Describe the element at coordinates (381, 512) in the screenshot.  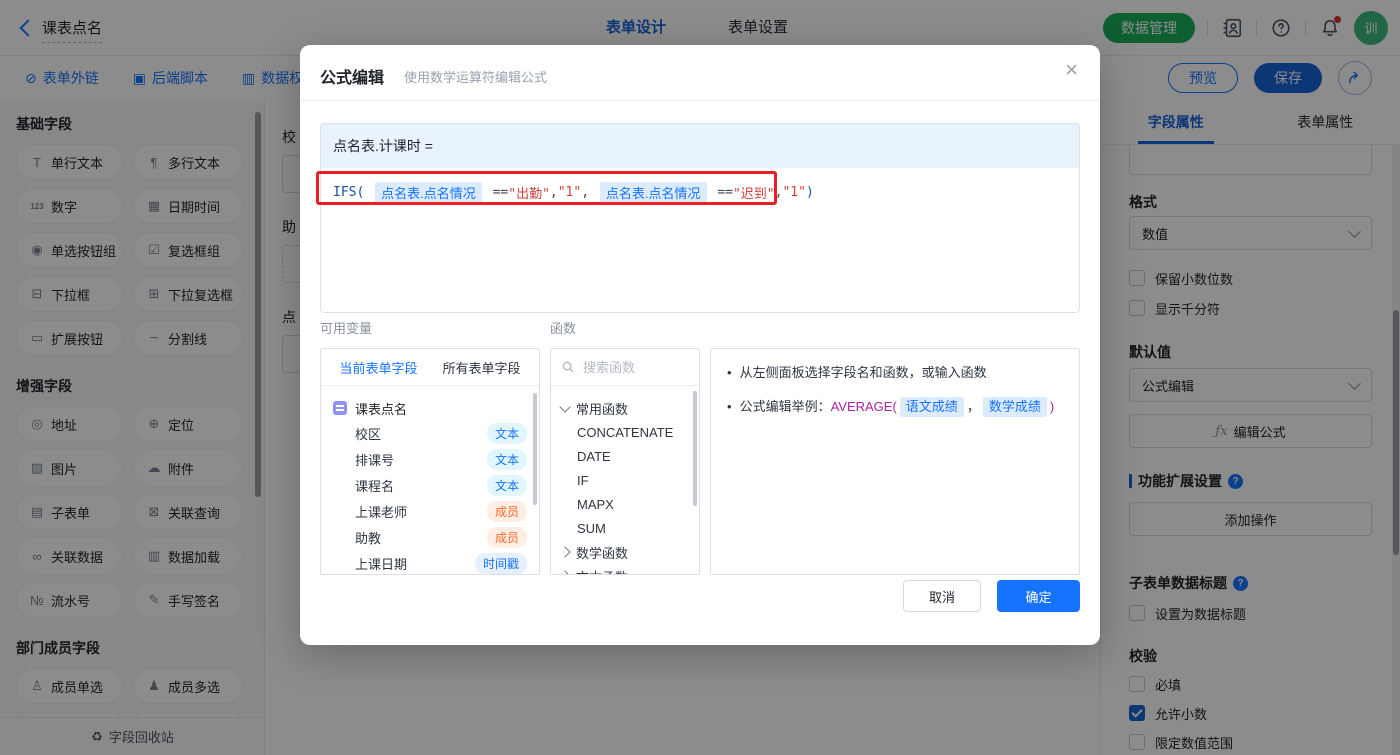
I see `variable-name: 上课老师` at that location.